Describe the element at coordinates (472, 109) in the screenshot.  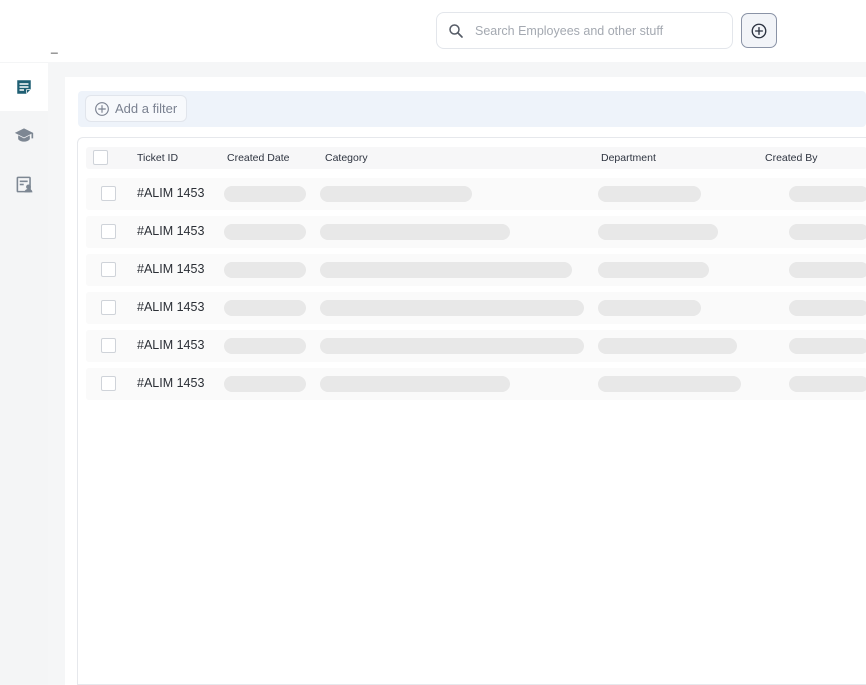
I see `filter-bar: Add a filter` at that location.